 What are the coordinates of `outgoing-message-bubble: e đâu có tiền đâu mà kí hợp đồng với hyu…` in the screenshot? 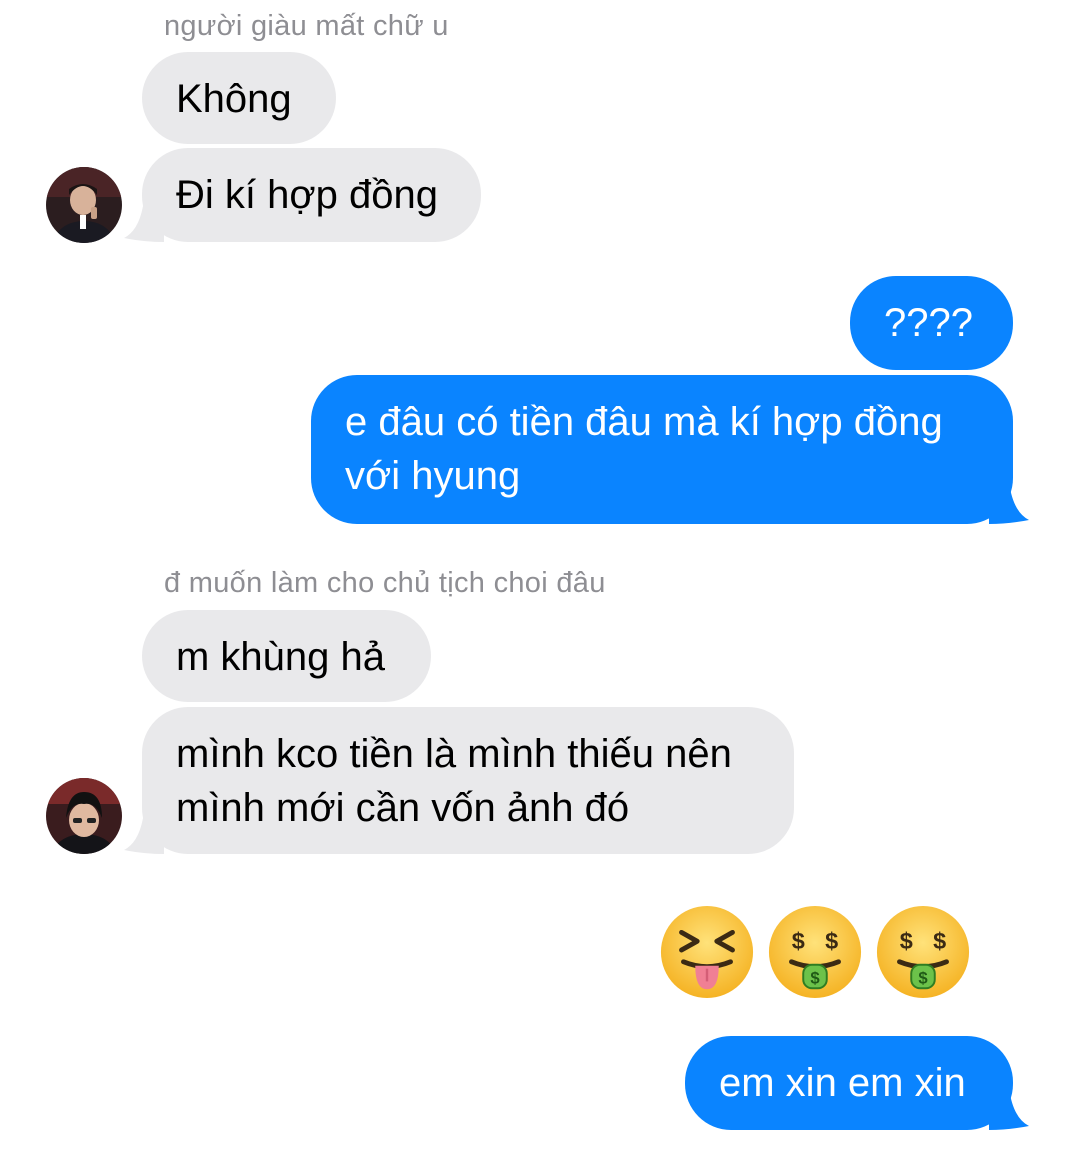 It's located at (670, 449).